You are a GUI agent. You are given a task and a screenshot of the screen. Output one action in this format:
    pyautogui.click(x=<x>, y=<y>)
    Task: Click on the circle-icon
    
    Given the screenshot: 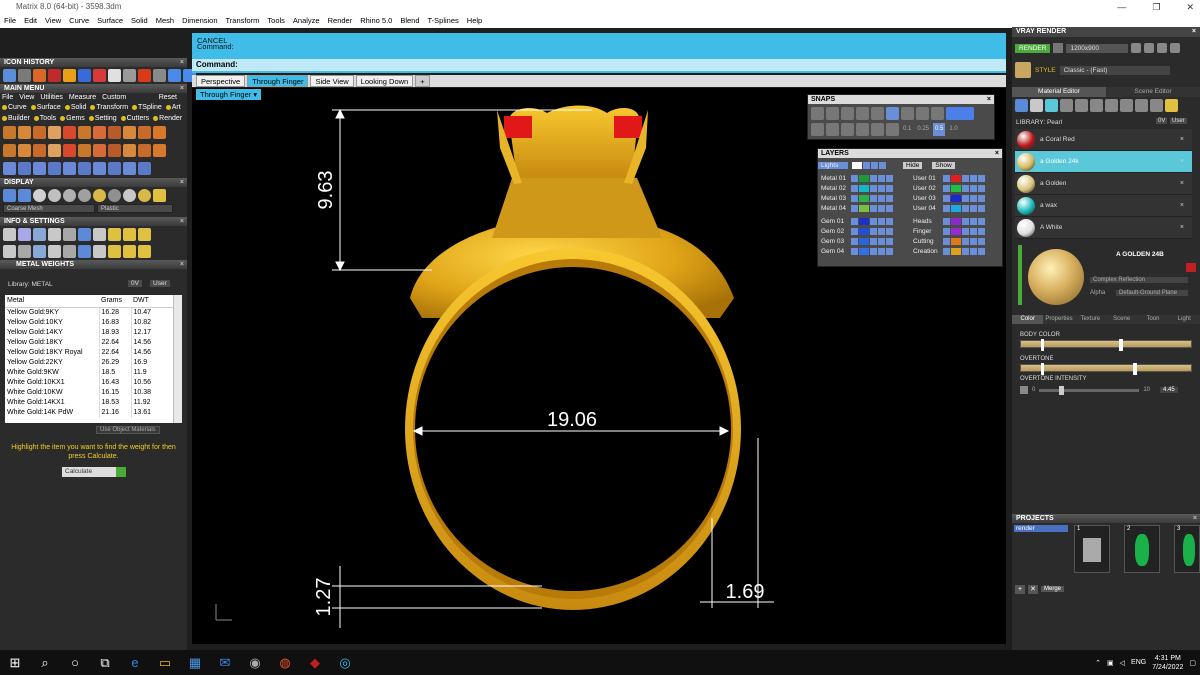 What is the action you would take?
    pyautogui.click(x=144, y=168)
    